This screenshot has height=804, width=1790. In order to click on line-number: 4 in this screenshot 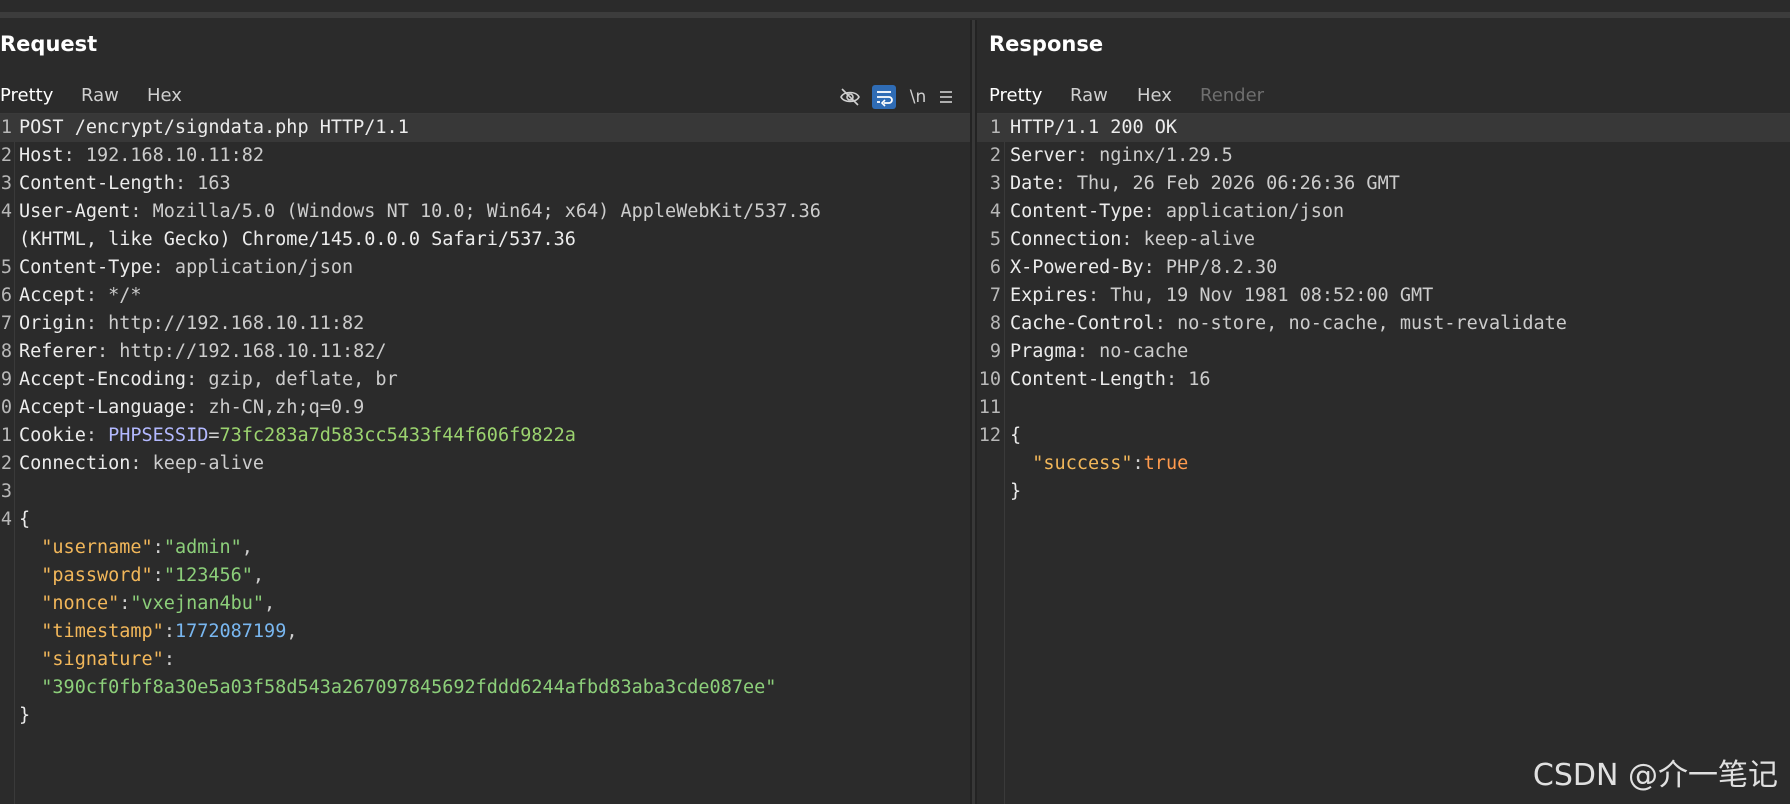, I will do `click(6, 211)`.